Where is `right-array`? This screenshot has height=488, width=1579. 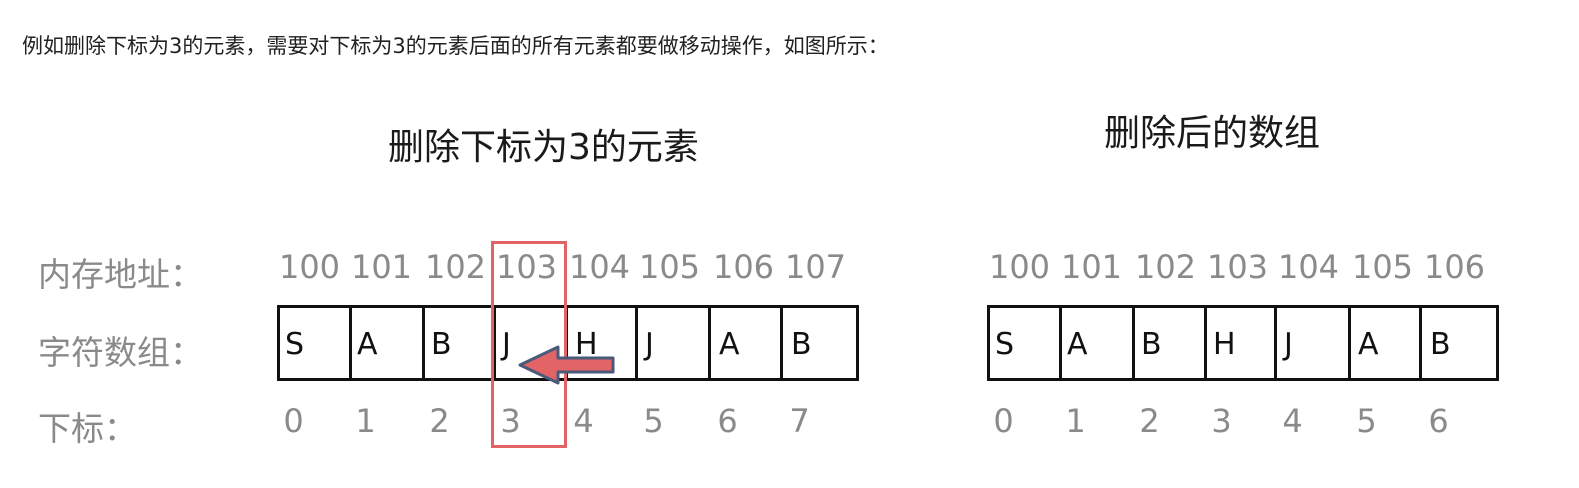
right-array is located at coordinates (1243, 343).